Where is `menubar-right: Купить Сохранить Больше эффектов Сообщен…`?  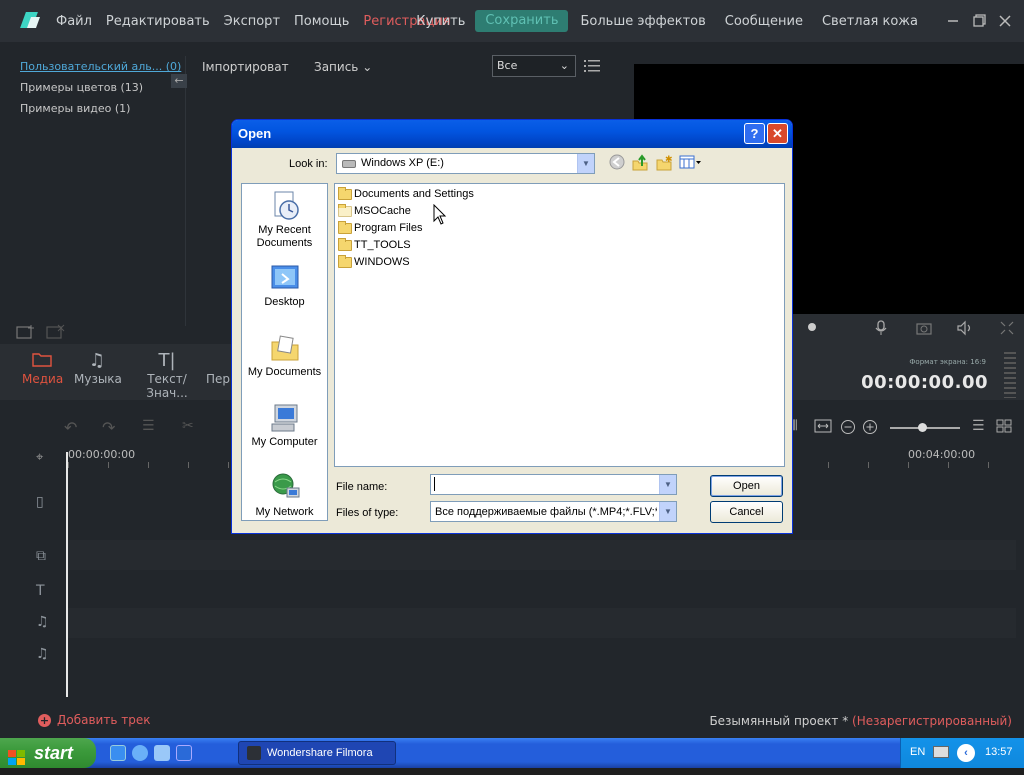 menubar-right: Купить Сохранить Больше эффектов Сообщен… is located at coordinates (720, 21).